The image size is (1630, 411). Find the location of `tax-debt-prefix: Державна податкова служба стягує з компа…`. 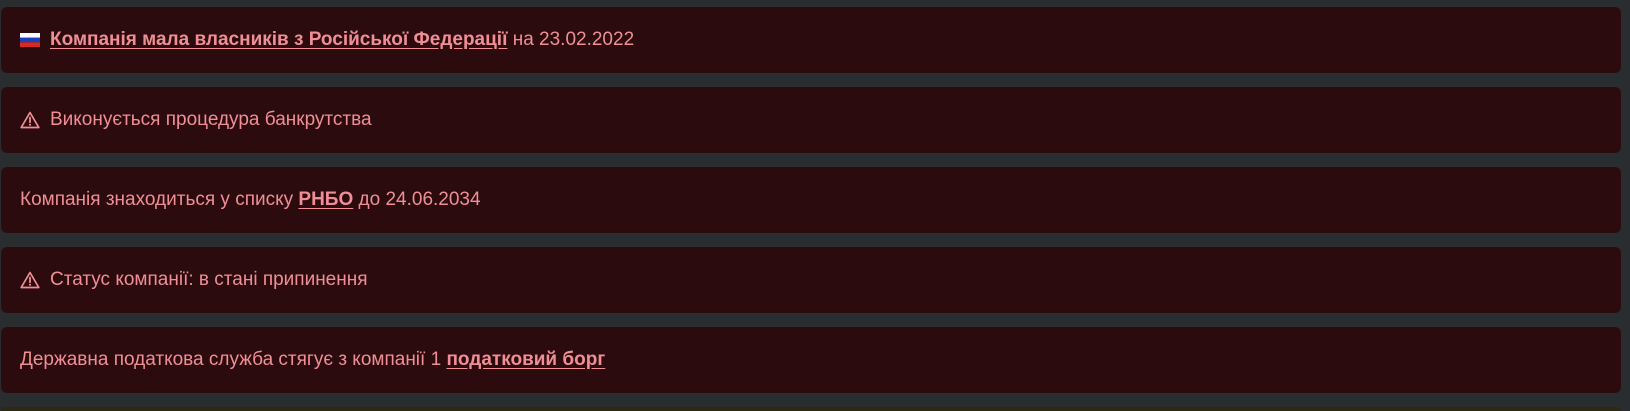

tax-debt-prefix: Державна податкова служба стягує з компа… is located at coordinates (233, 359).